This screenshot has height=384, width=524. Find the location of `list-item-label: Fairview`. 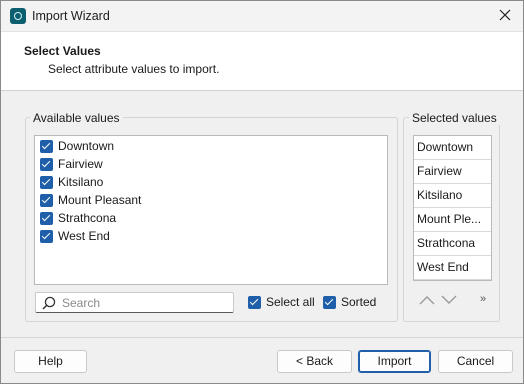

list-item-label: Fairview is located at coordinates (80, 164).